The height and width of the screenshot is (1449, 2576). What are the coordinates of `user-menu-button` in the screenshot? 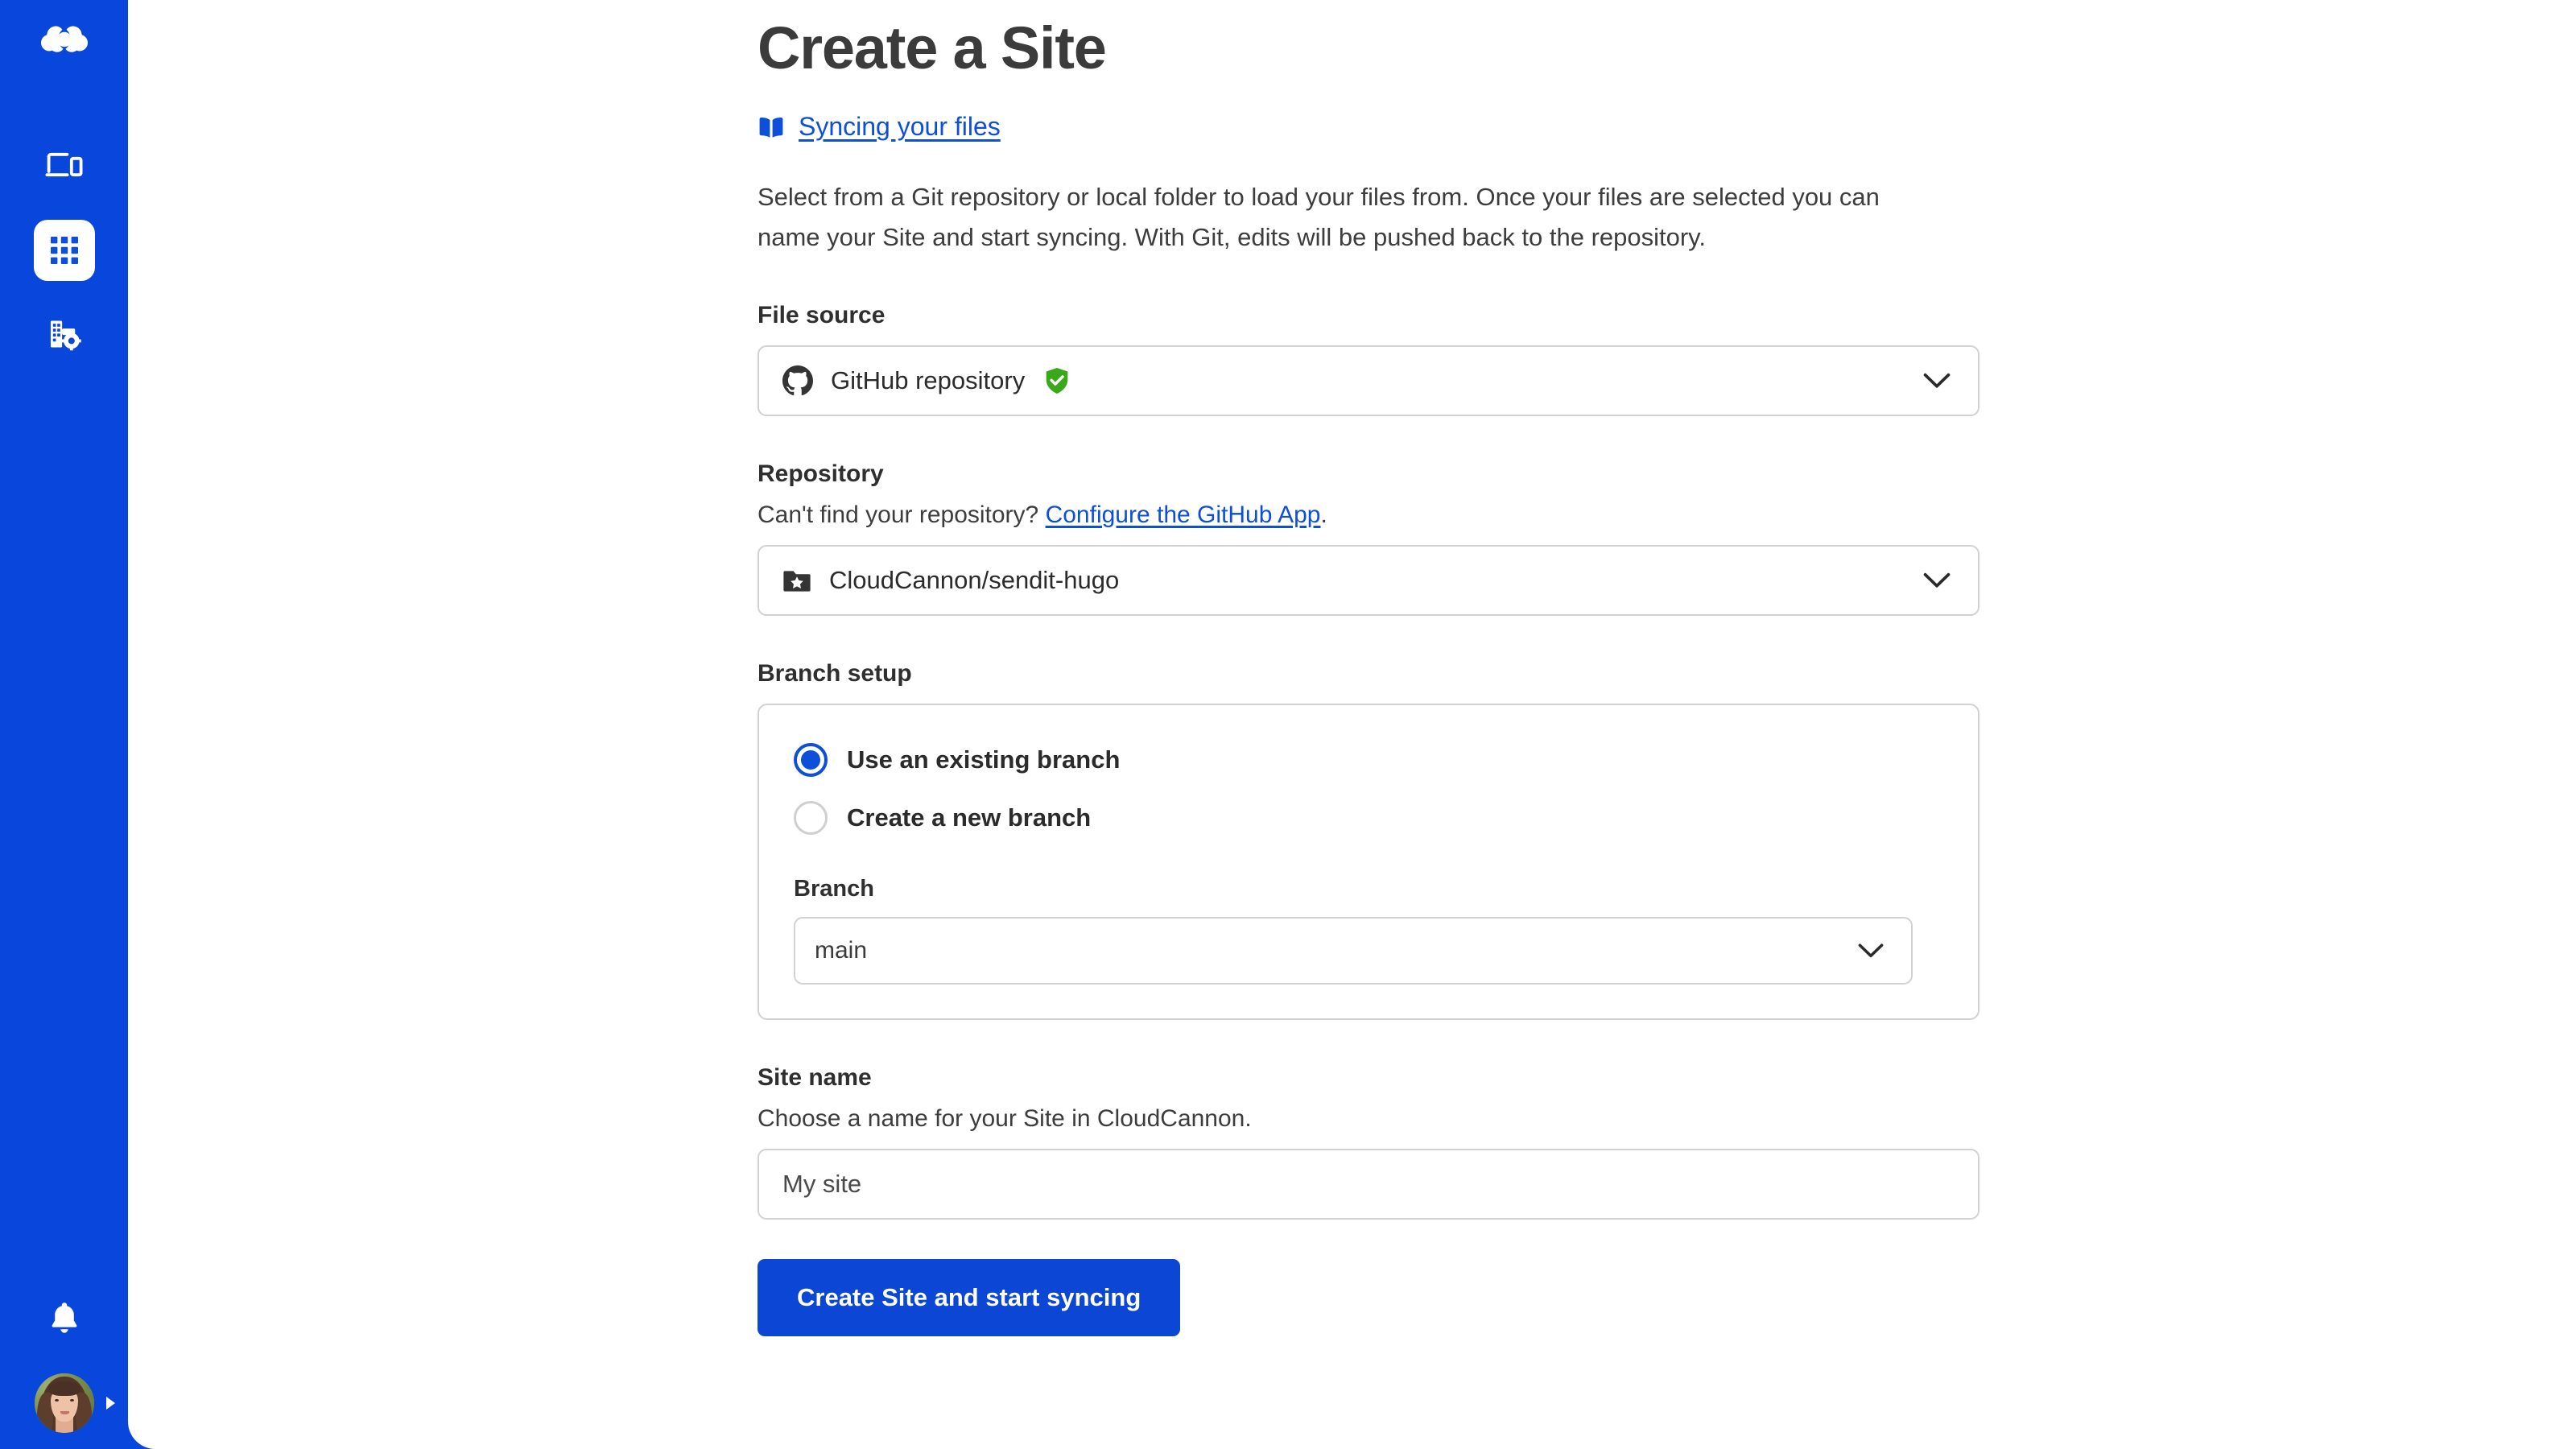 It's located at (64, 1402).